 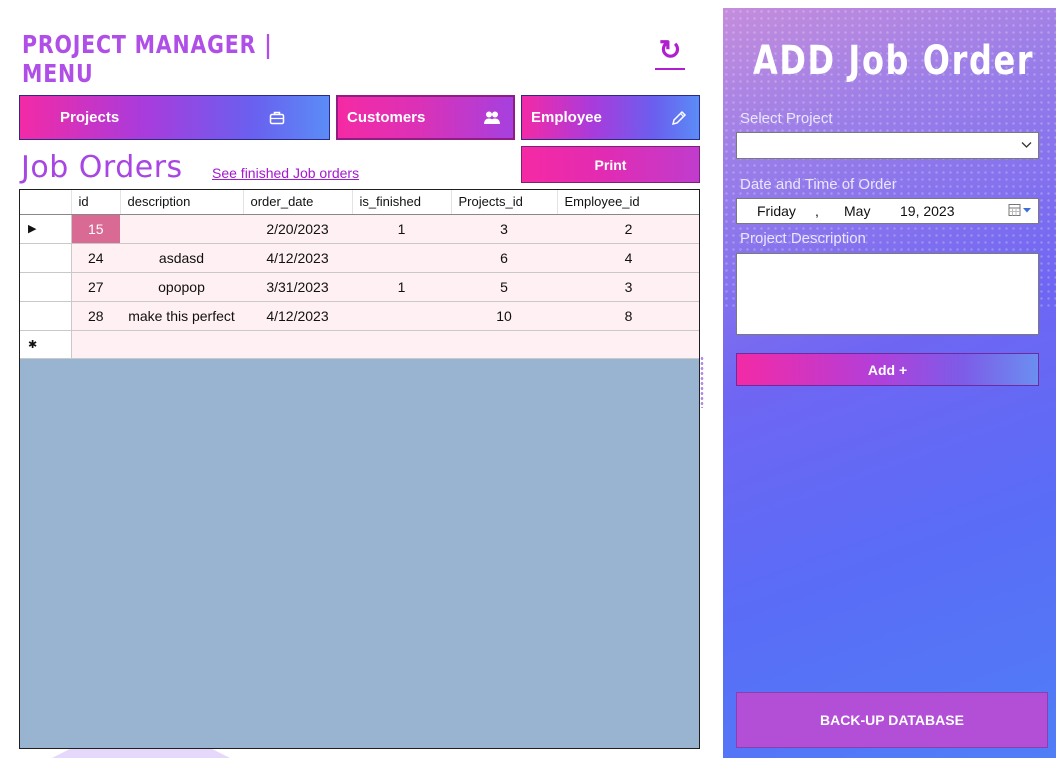 I want to click on new-row: ✱, so click(x=359, y=344).